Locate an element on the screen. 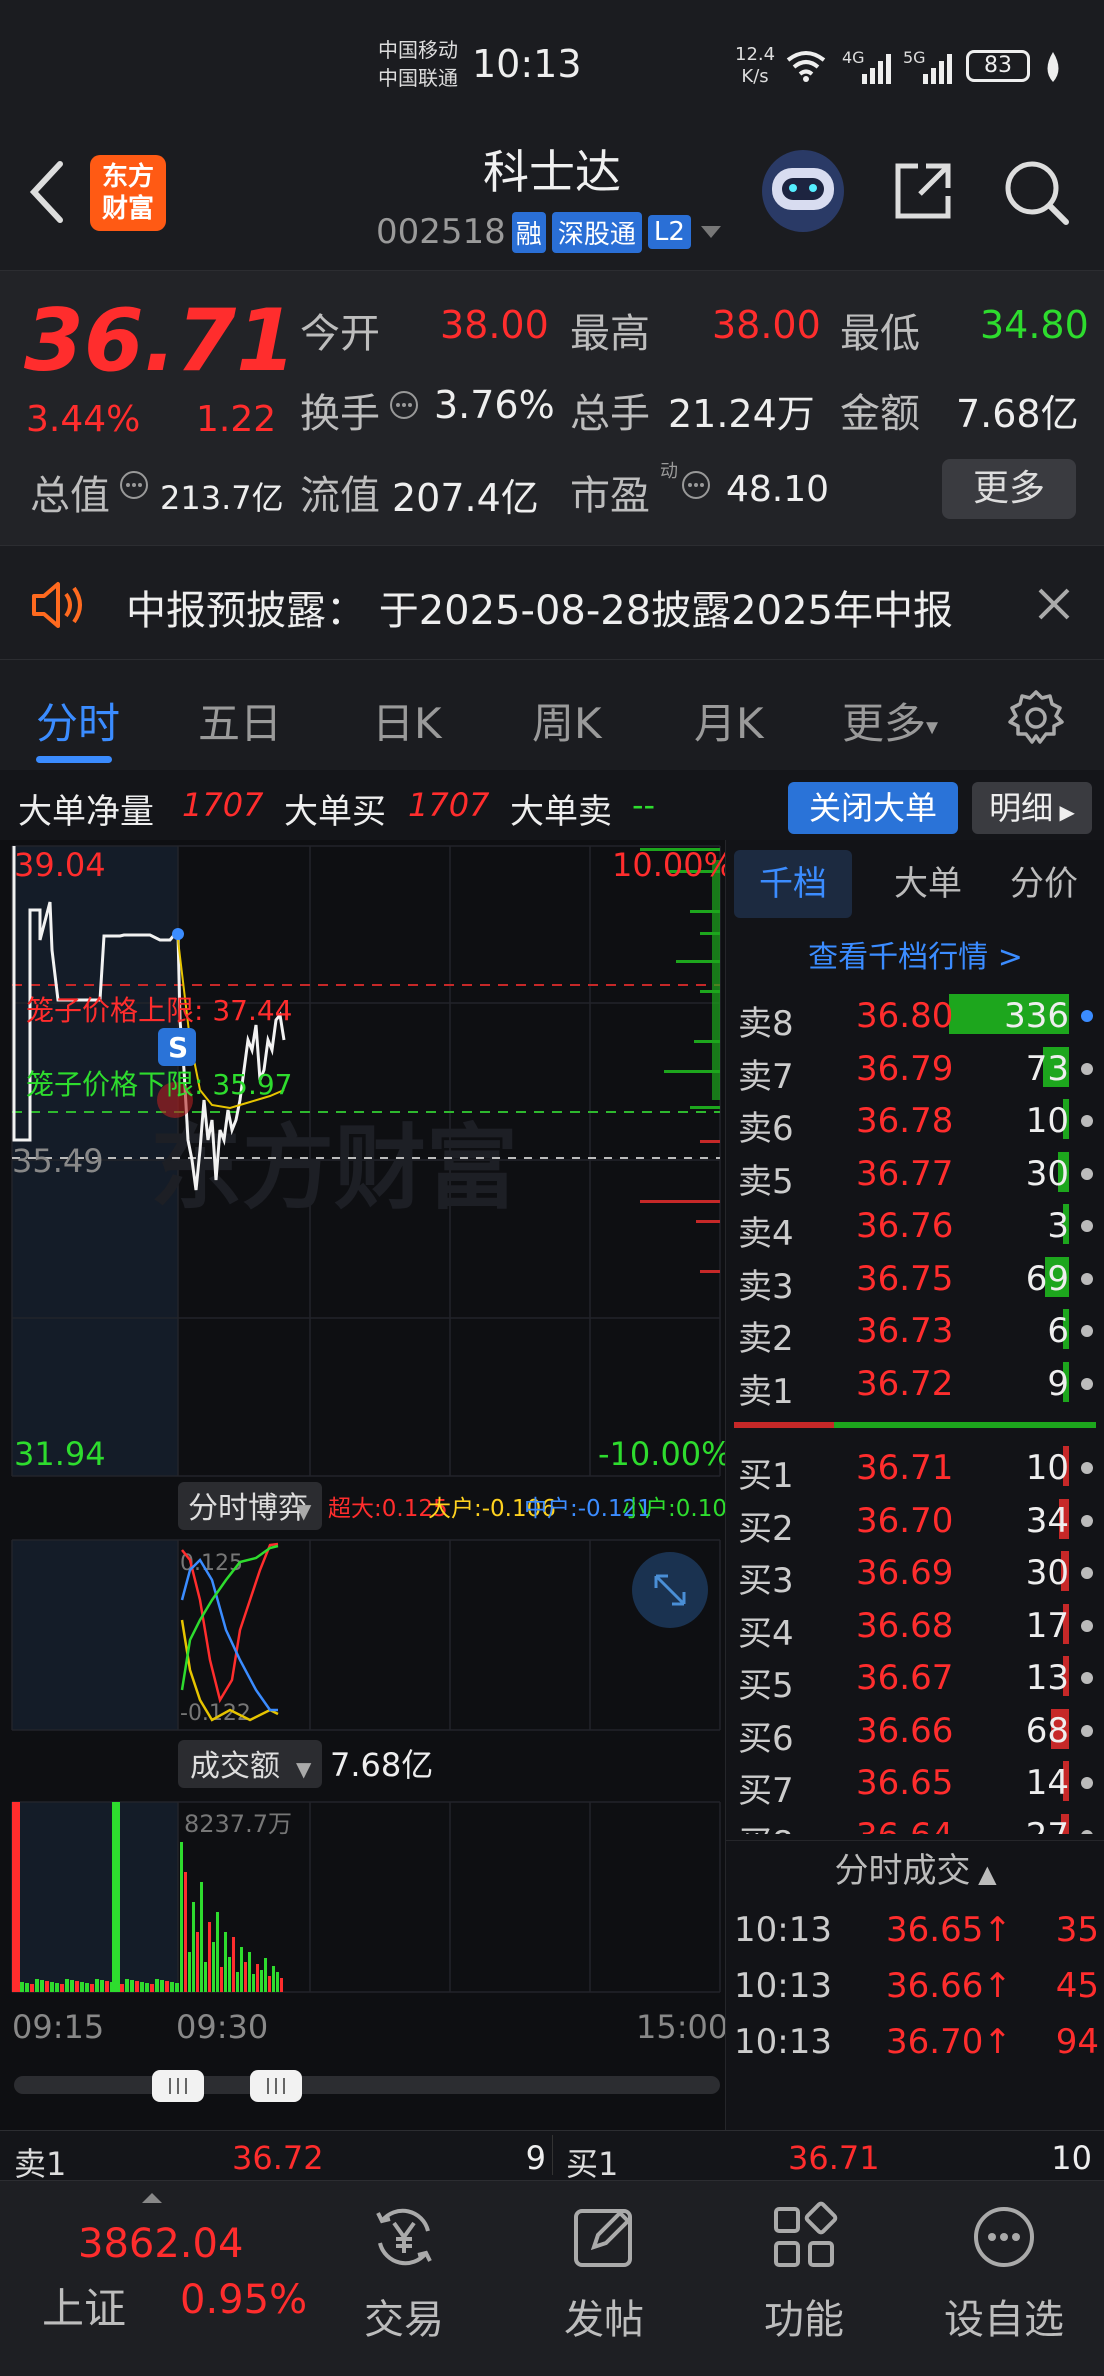 This screenshot has height=2376, width=1104. bid-level-label: 买2 is located at coordinates (766, 1528).